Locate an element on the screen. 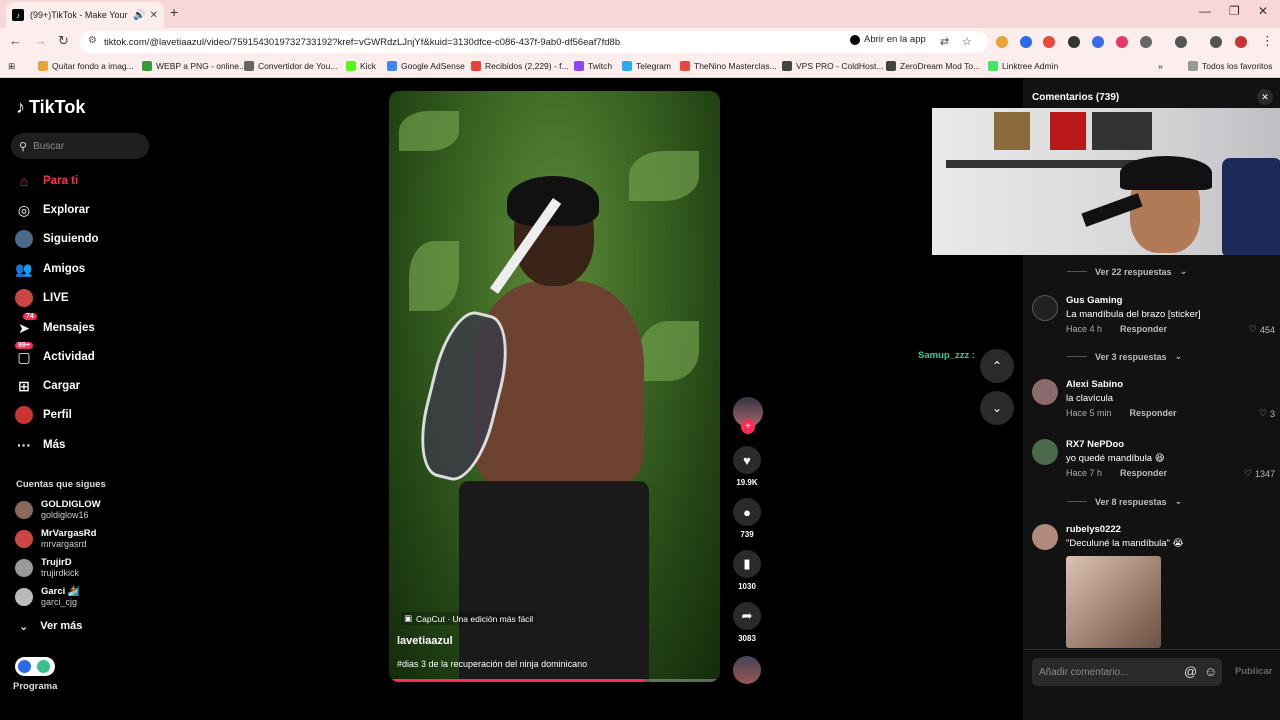 The width and height of the screenshot is (1280, 720). next-video-button: ⌄ is located at coordinates (997, 408).